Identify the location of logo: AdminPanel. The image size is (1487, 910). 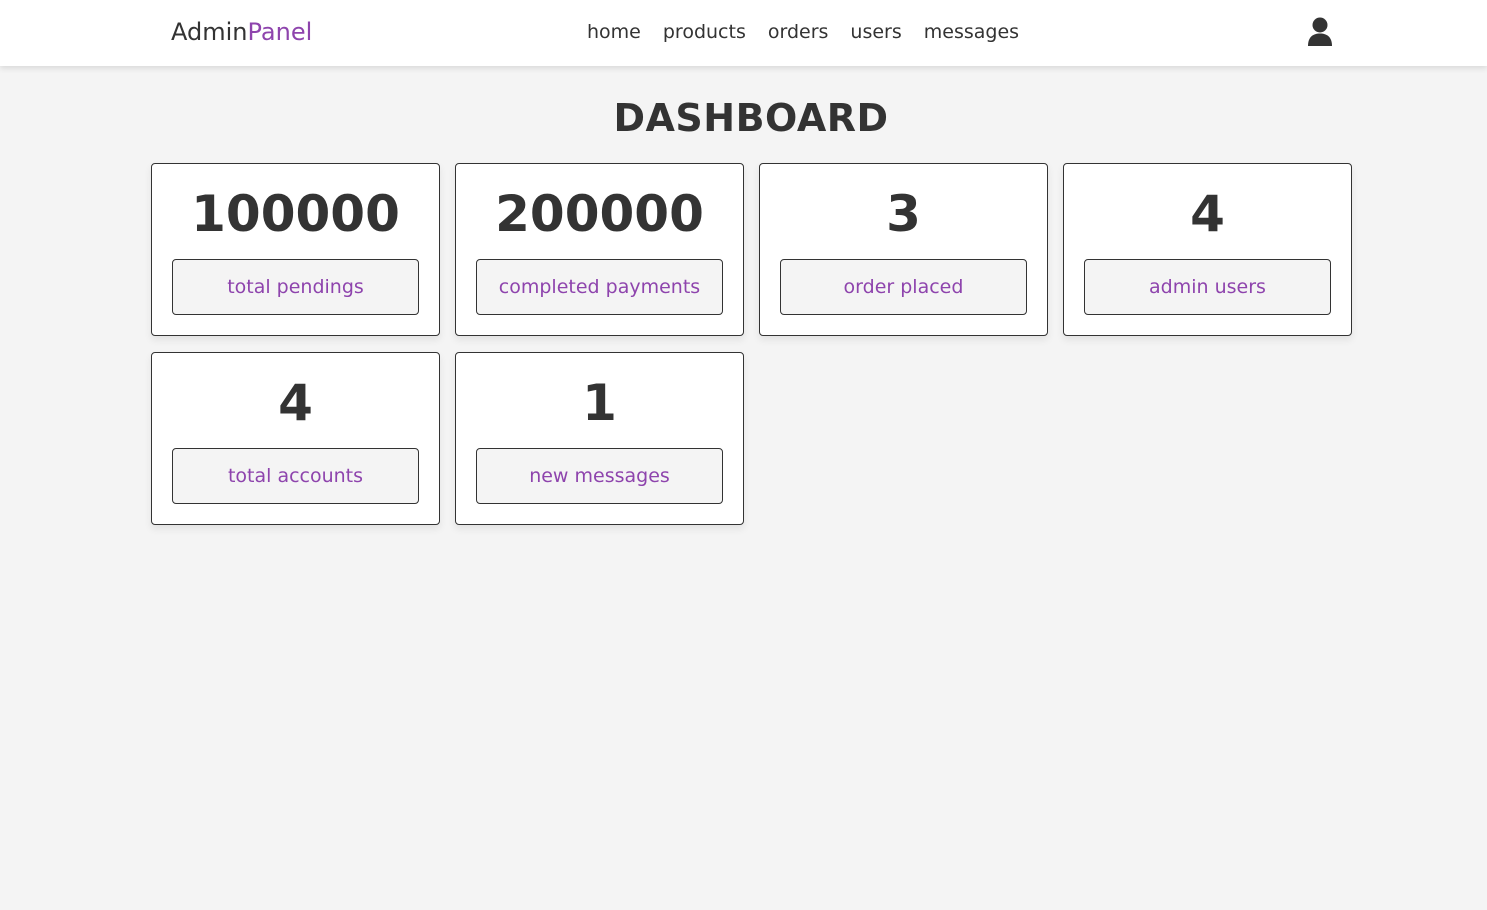
(241, 32).